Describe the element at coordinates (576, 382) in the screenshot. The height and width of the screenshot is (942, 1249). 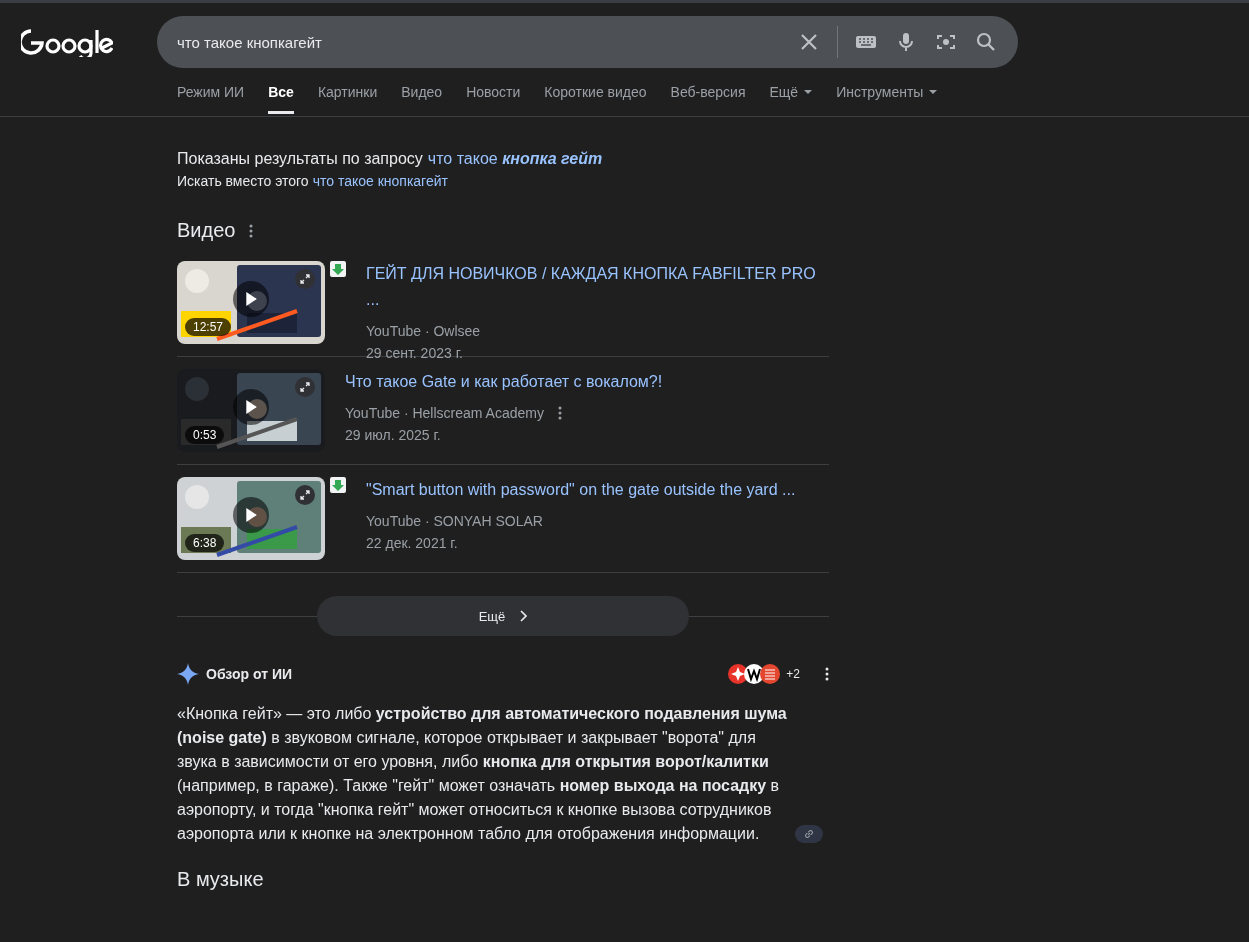
I see `video-title-link: Что такое Gate и как работает с вокалом?!` at that location.